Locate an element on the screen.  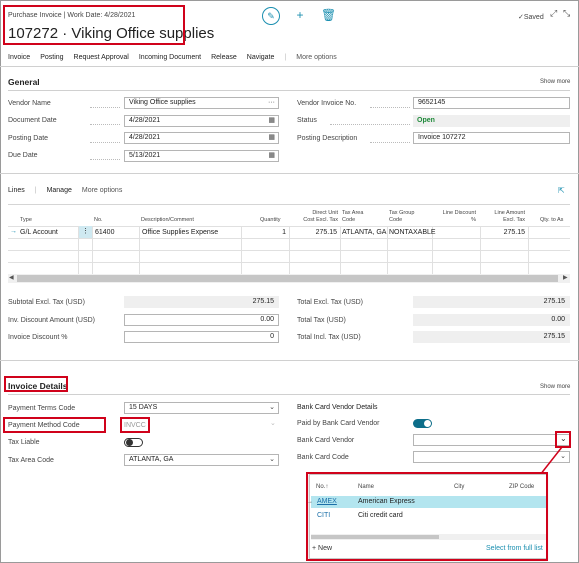
menu-posting: Posting is located at coordinates (51, 57).